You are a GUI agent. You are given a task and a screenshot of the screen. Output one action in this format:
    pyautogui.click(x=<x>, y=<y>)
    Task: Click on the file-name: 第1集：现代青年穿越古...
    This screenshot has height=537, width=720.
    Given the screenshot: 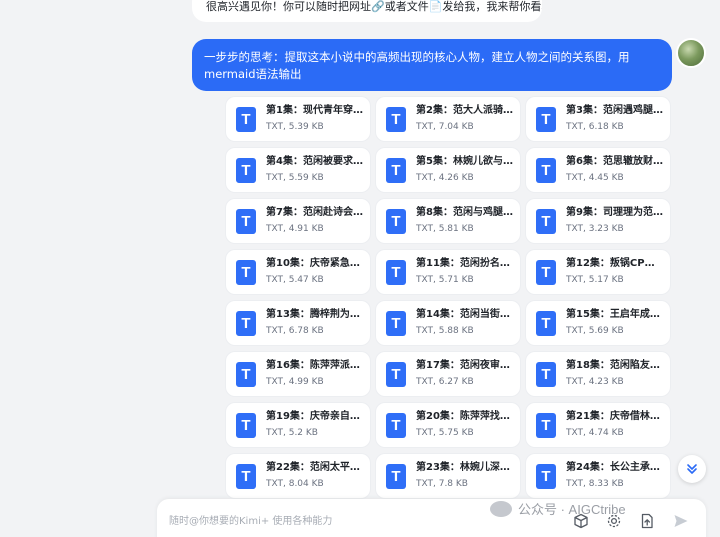 What is the action you would take?
    pyautogui.click(x=315, y=110)
    